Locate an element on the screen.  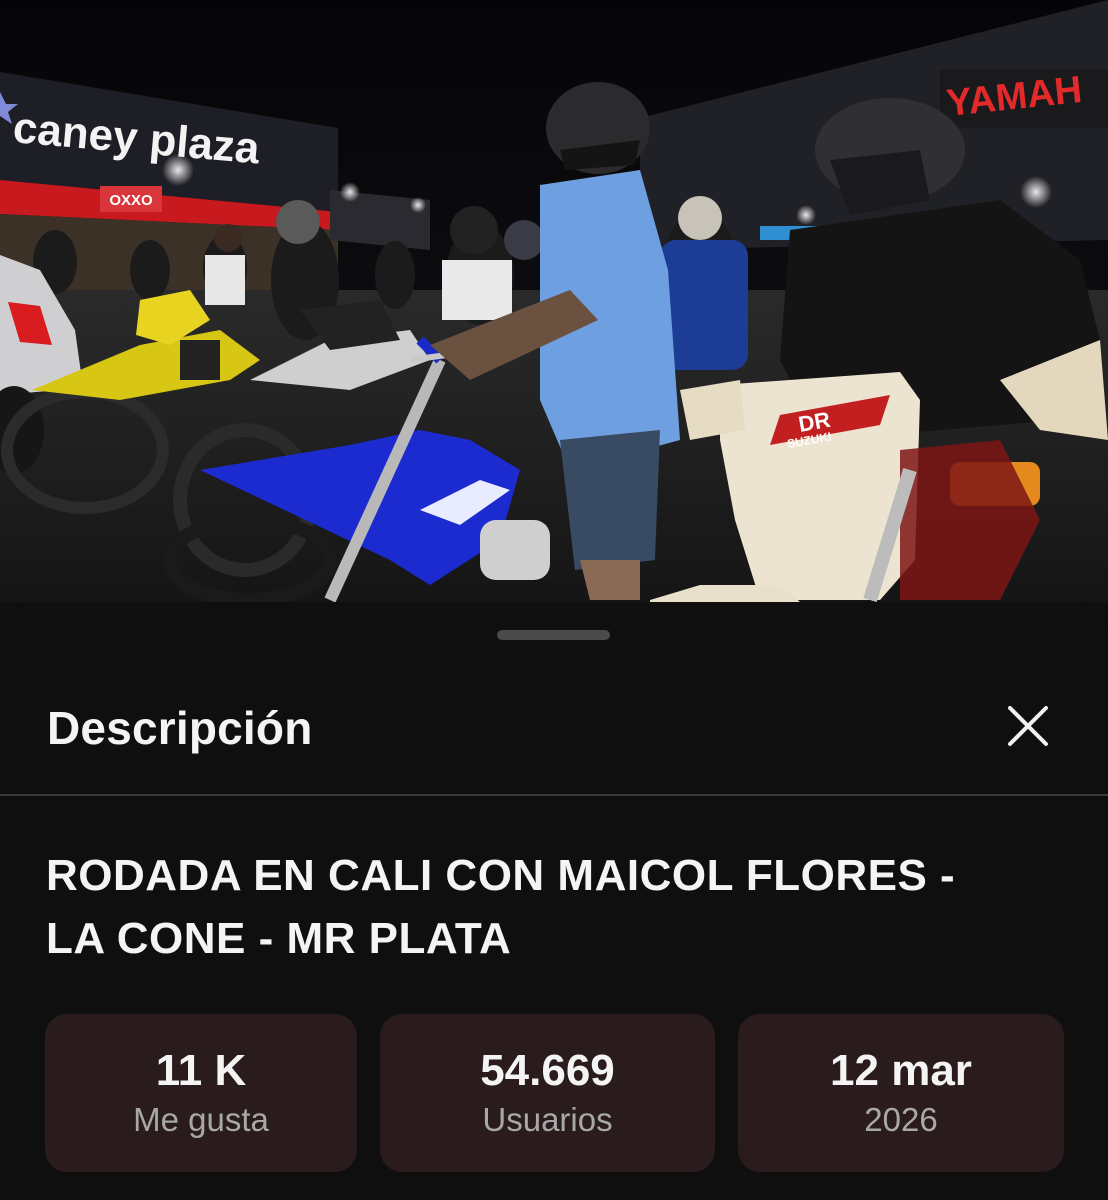
date-year: 2026 is located at coordinates (901, 1119).